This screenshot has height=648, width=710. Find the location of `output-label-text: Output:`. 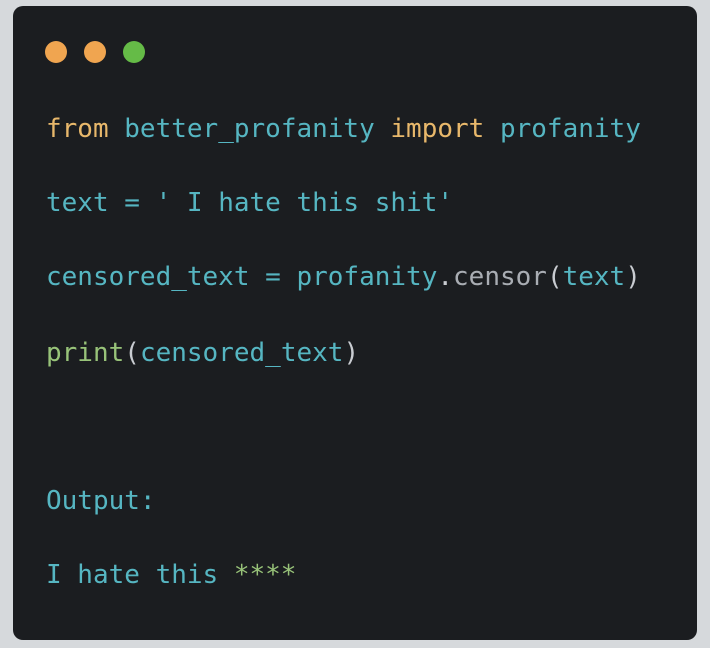

output-label-text: Output: is located at coordinates (101, 501).